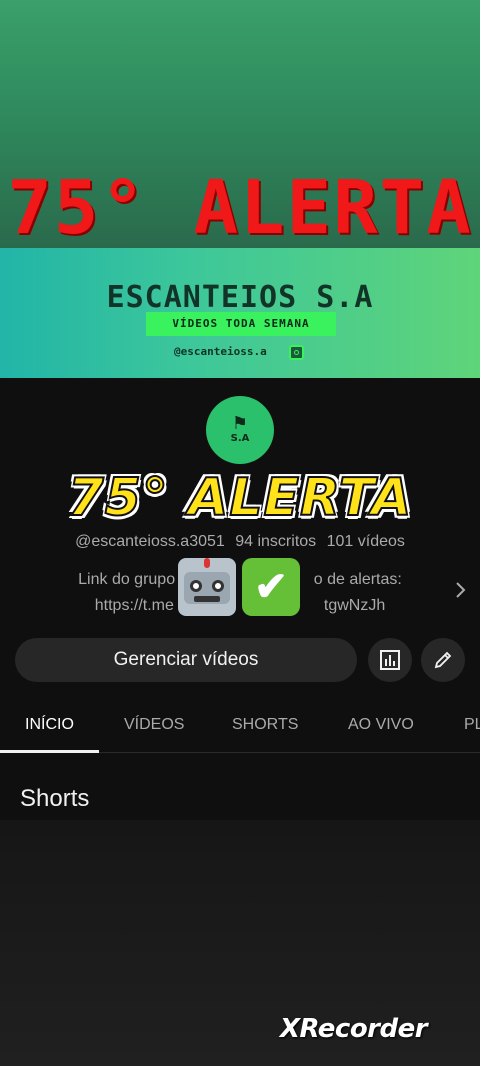 This screenshot has width=480, height=1066. Describe the element at coordinates (220, 351) in the screenshot. I see `banner-handle: @escanteioss.a` at that location.